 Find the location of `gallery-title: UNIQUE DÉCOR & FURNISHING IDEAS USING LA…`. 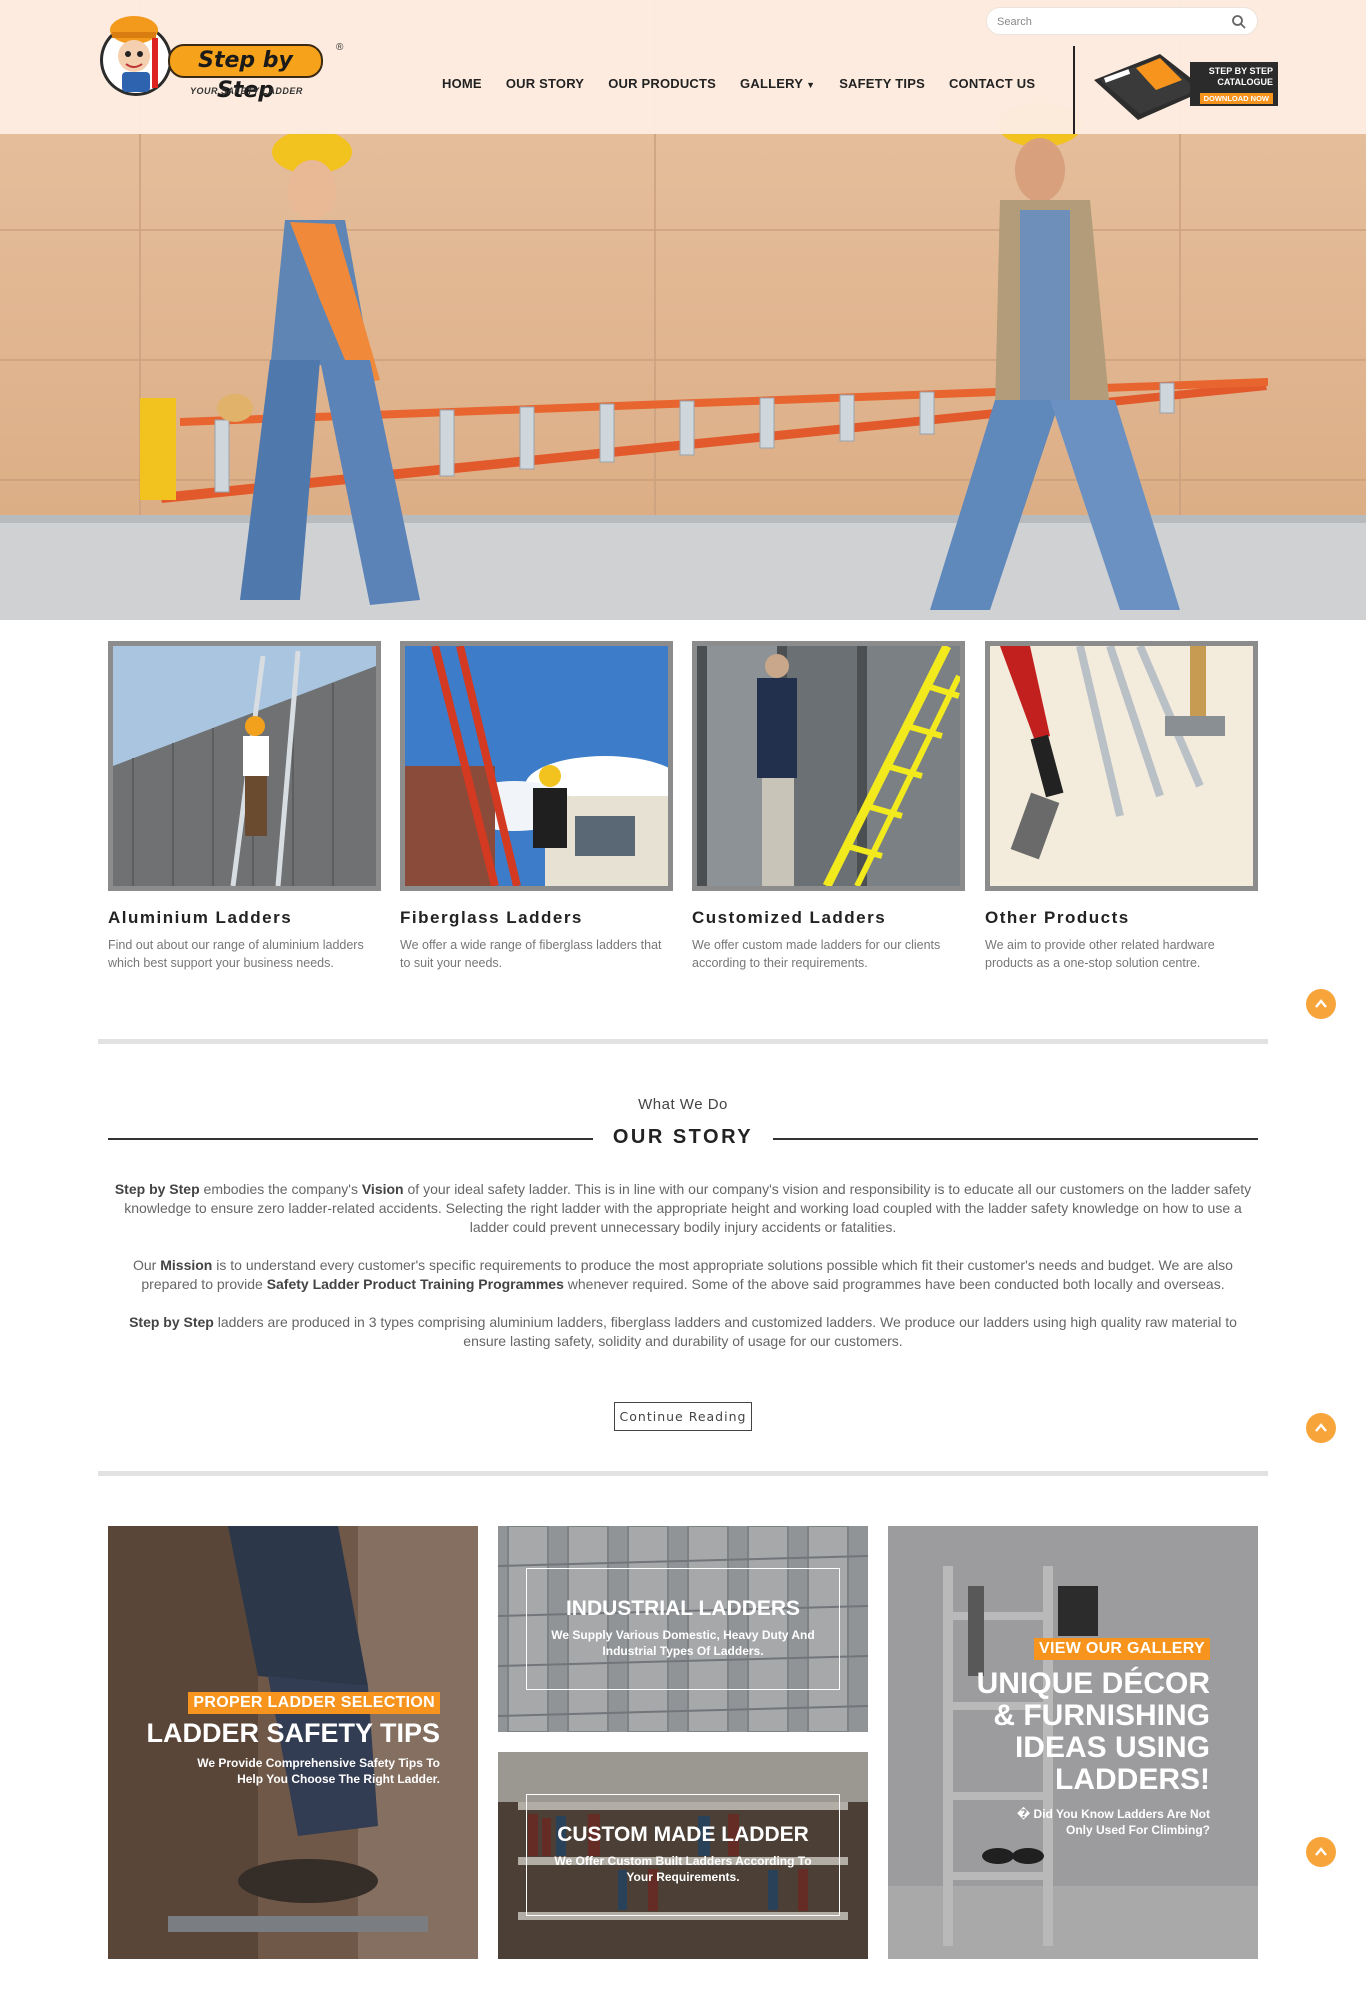

gallery-title: UNIQUE DÉCOR & FURNISHING IDEAS USING LA… is located at coordinates (1060, 1732).